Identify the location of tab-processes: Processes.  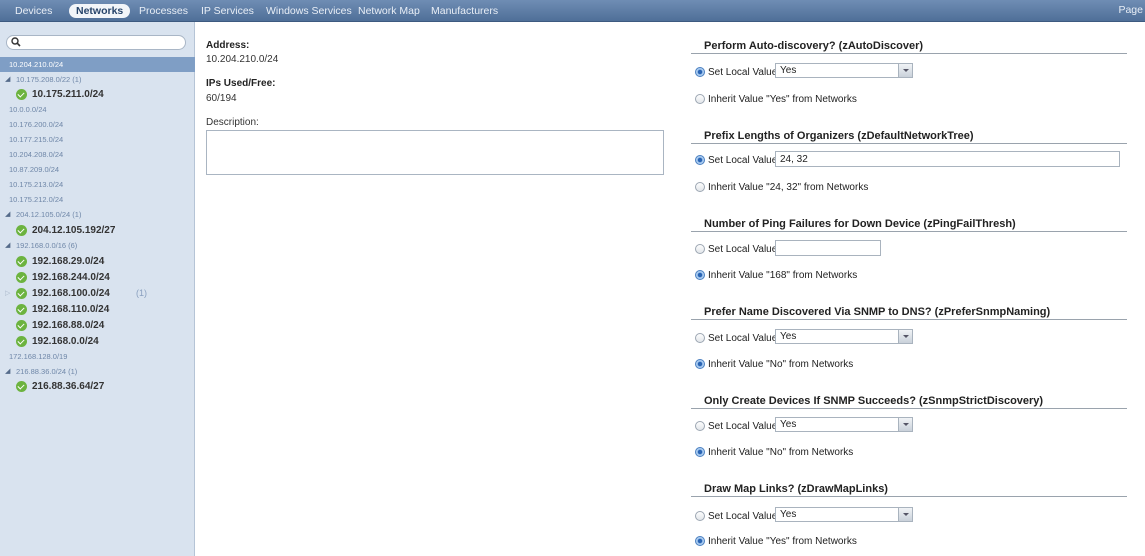
(163, 11).